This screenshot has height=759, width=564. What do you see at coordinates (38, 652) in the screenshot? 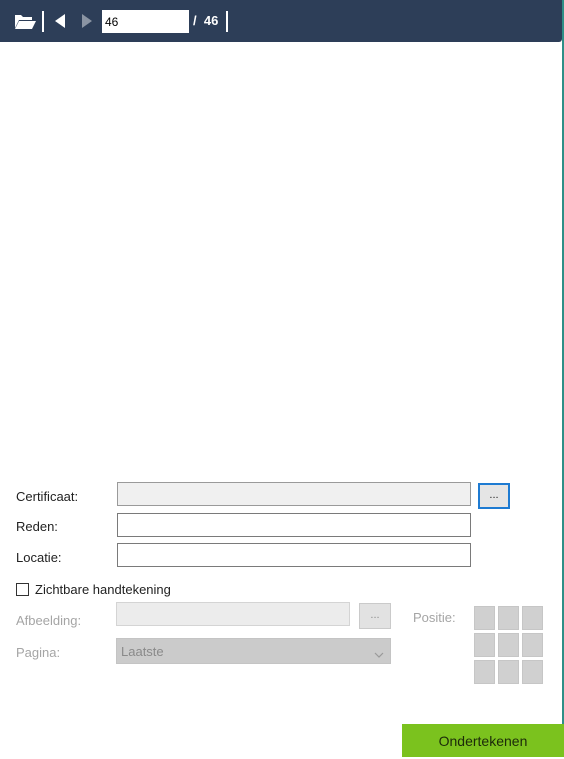
I see `page-label: Pagina:` at bounding box center [38, 652].